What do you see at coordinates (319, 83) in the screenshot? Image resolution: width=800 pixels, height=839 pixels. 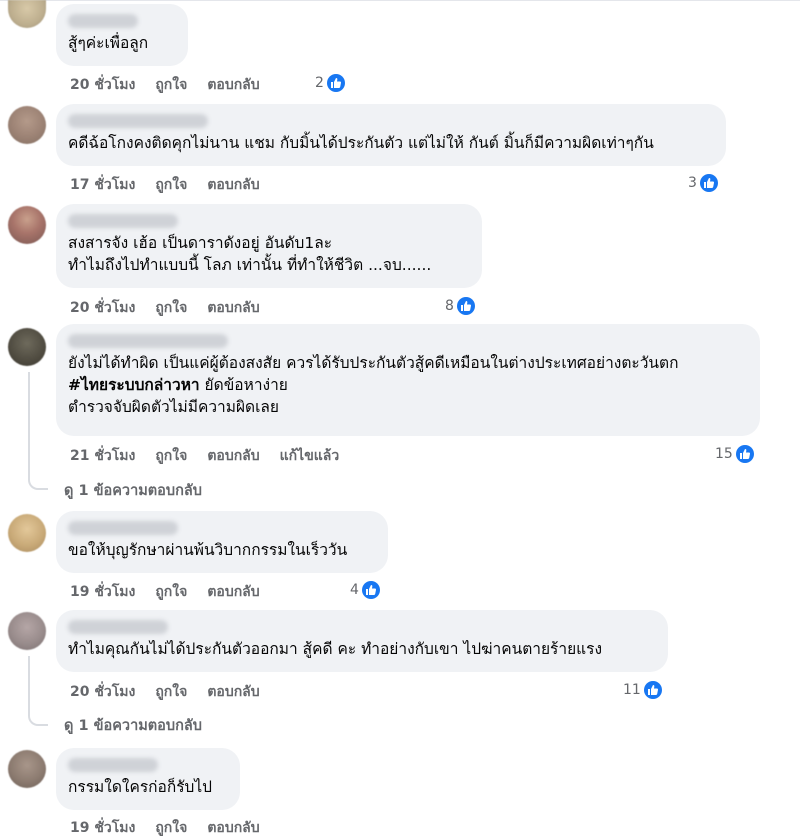 I see `reaction-number: 2` at bounding box center [319, 83].